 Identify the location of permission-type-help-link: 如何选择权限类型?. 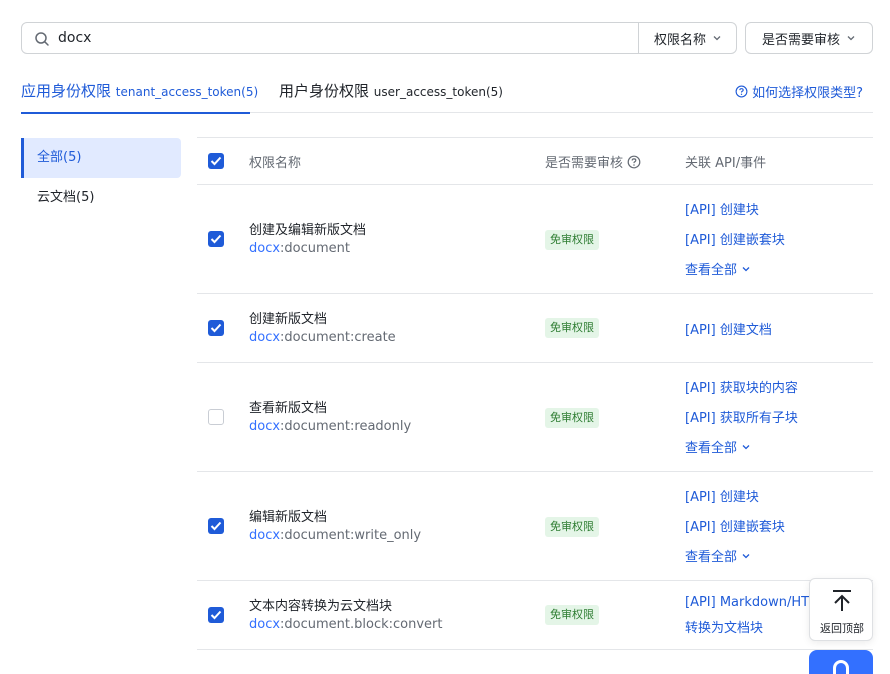
(799, 91).